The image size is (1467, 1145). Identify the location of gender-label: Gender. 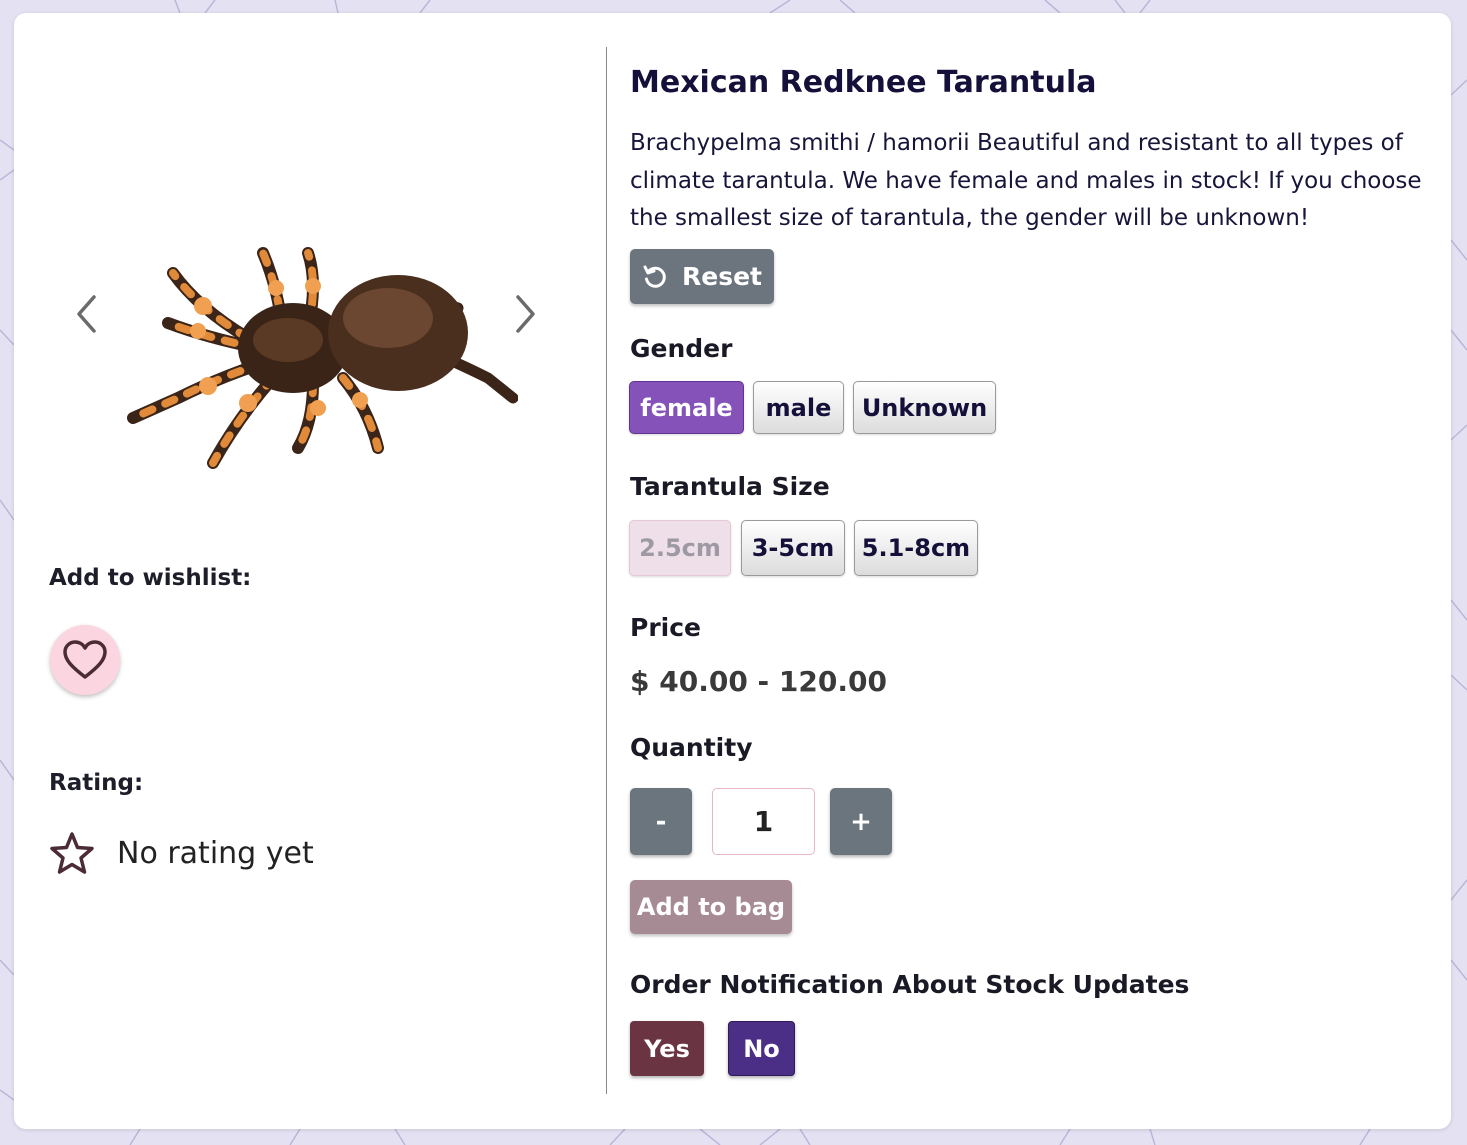
(681, 348).